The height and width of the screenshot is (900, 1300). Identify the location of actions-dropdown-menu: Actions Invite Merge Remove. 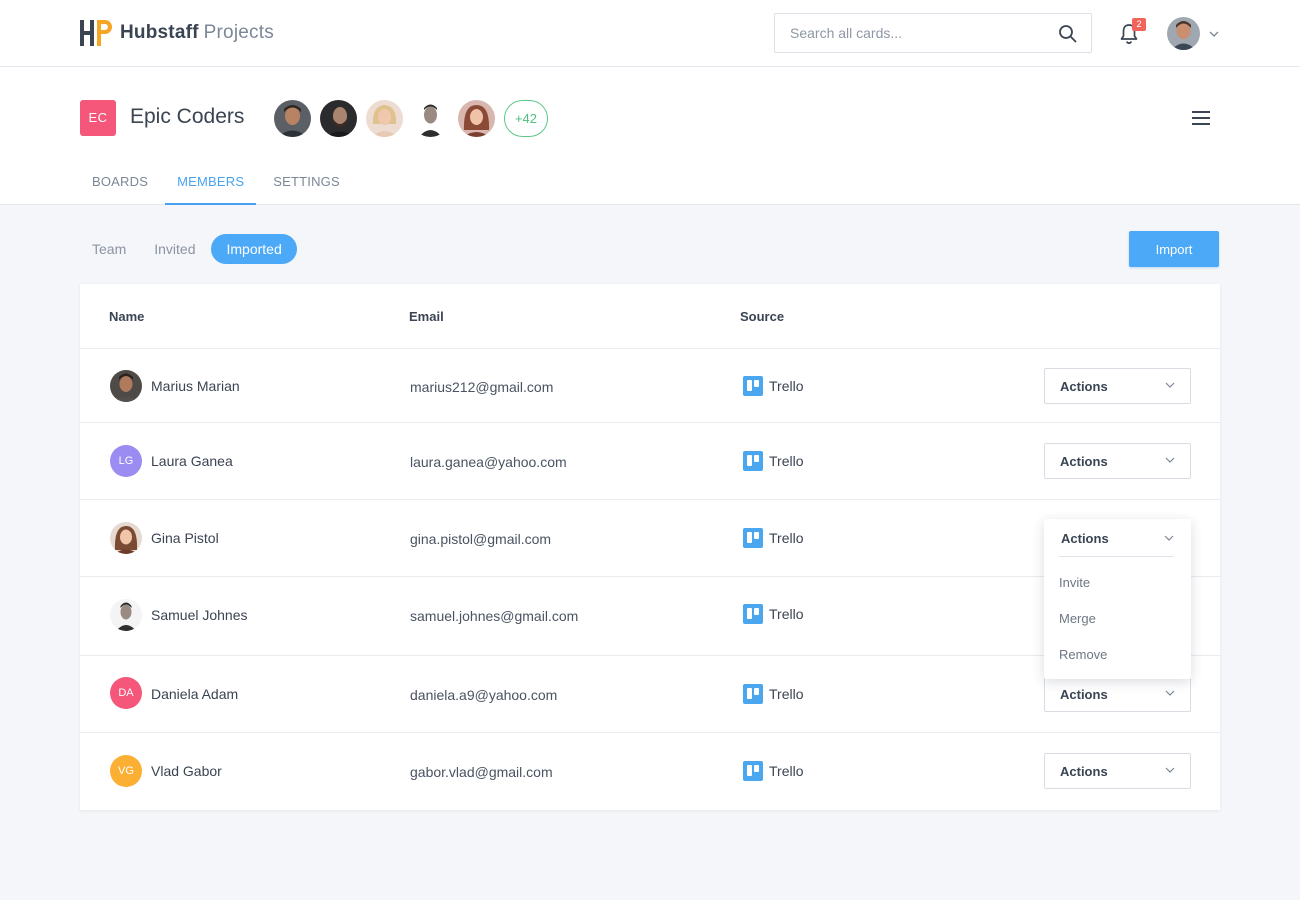
(1117, 599).